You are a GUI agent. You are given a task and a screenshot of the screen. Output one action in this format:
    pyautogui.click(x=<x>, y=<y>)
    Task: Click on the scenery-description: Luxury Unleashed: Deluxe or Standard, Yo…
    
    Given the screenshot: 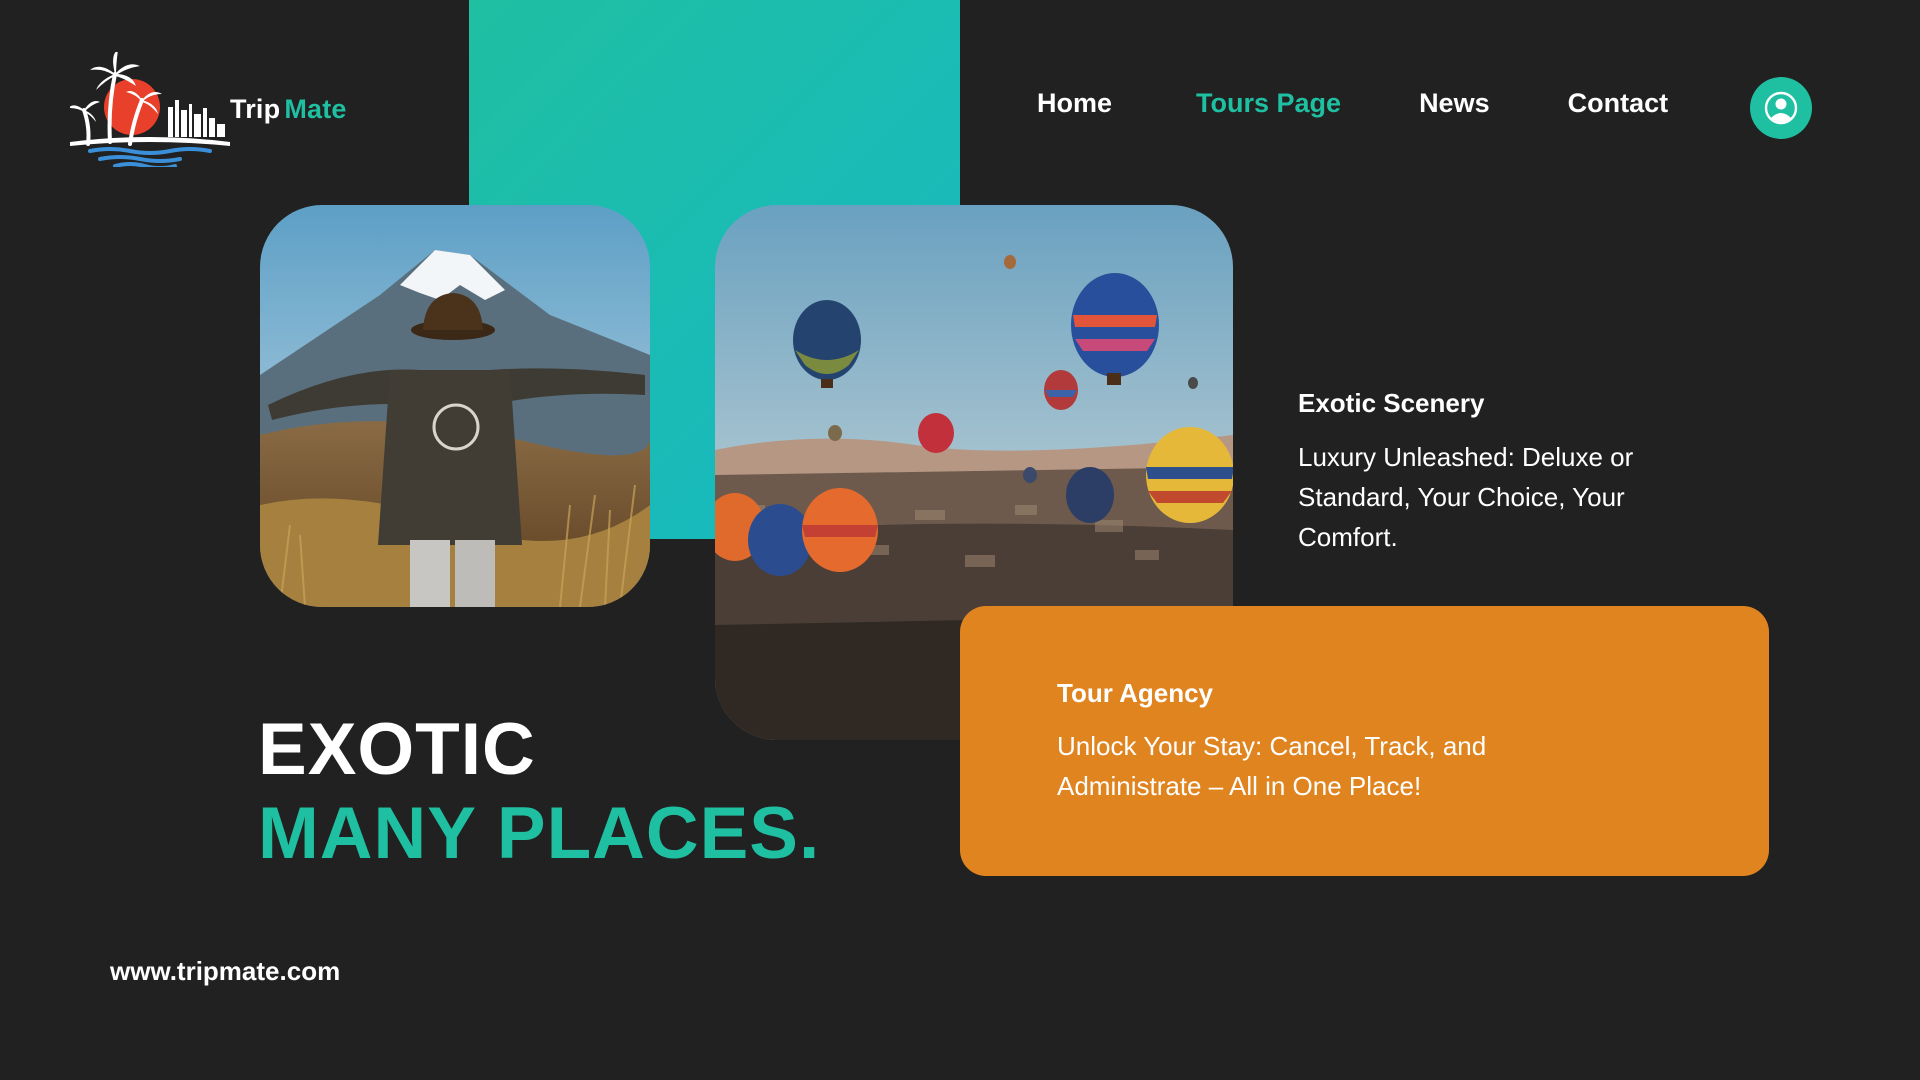 What is the action you would take?
    pyautogui.click(x=1466, y=497)
    